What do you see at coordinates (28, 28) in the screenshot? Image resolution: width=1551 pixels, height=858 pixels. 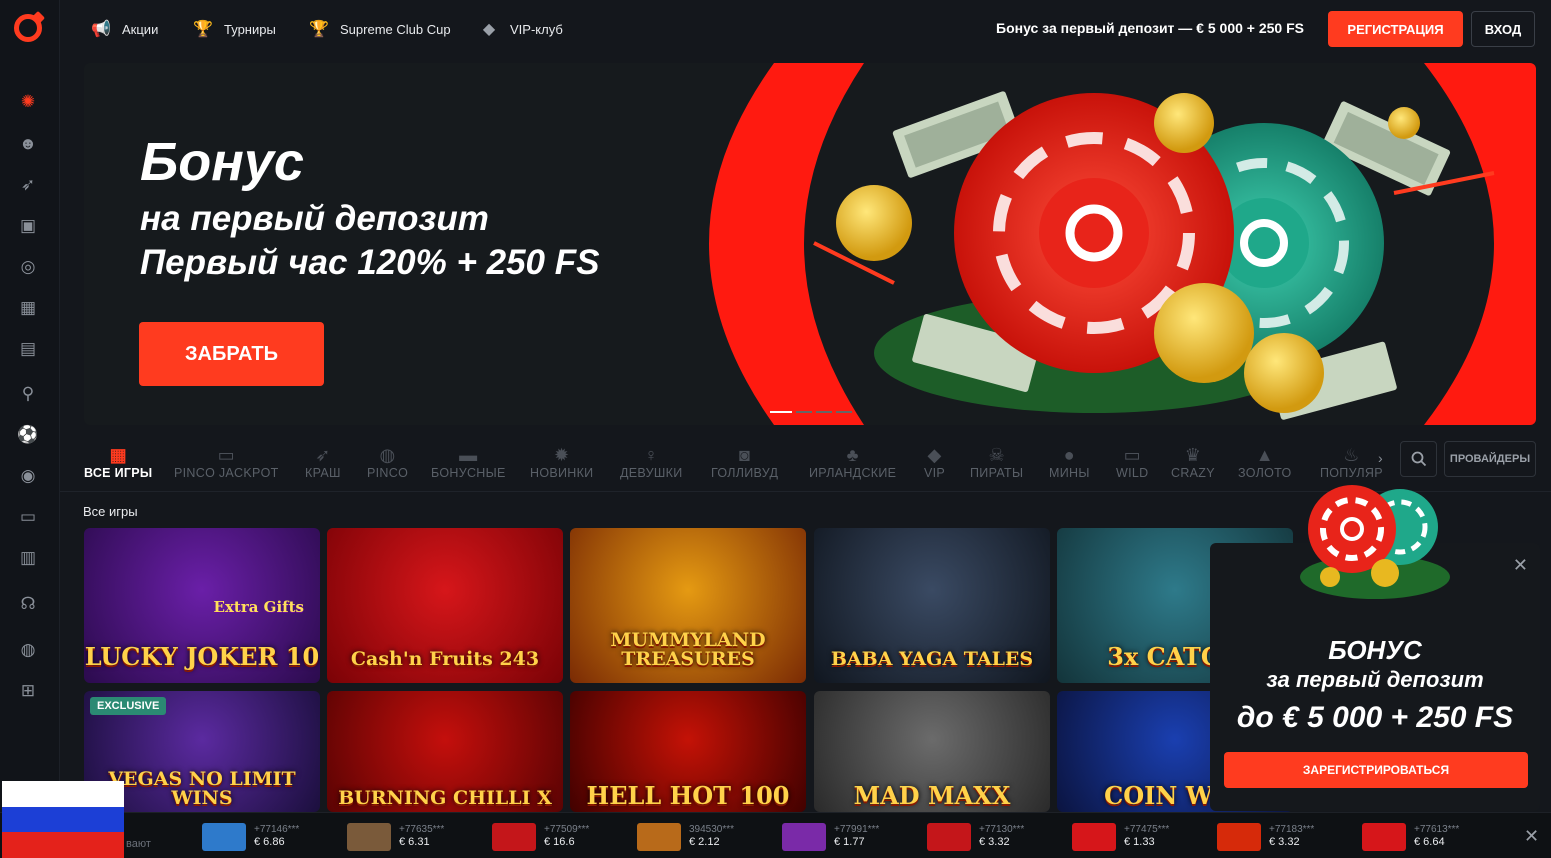 I see `pinco-logo` at bounding box center [28, 28].